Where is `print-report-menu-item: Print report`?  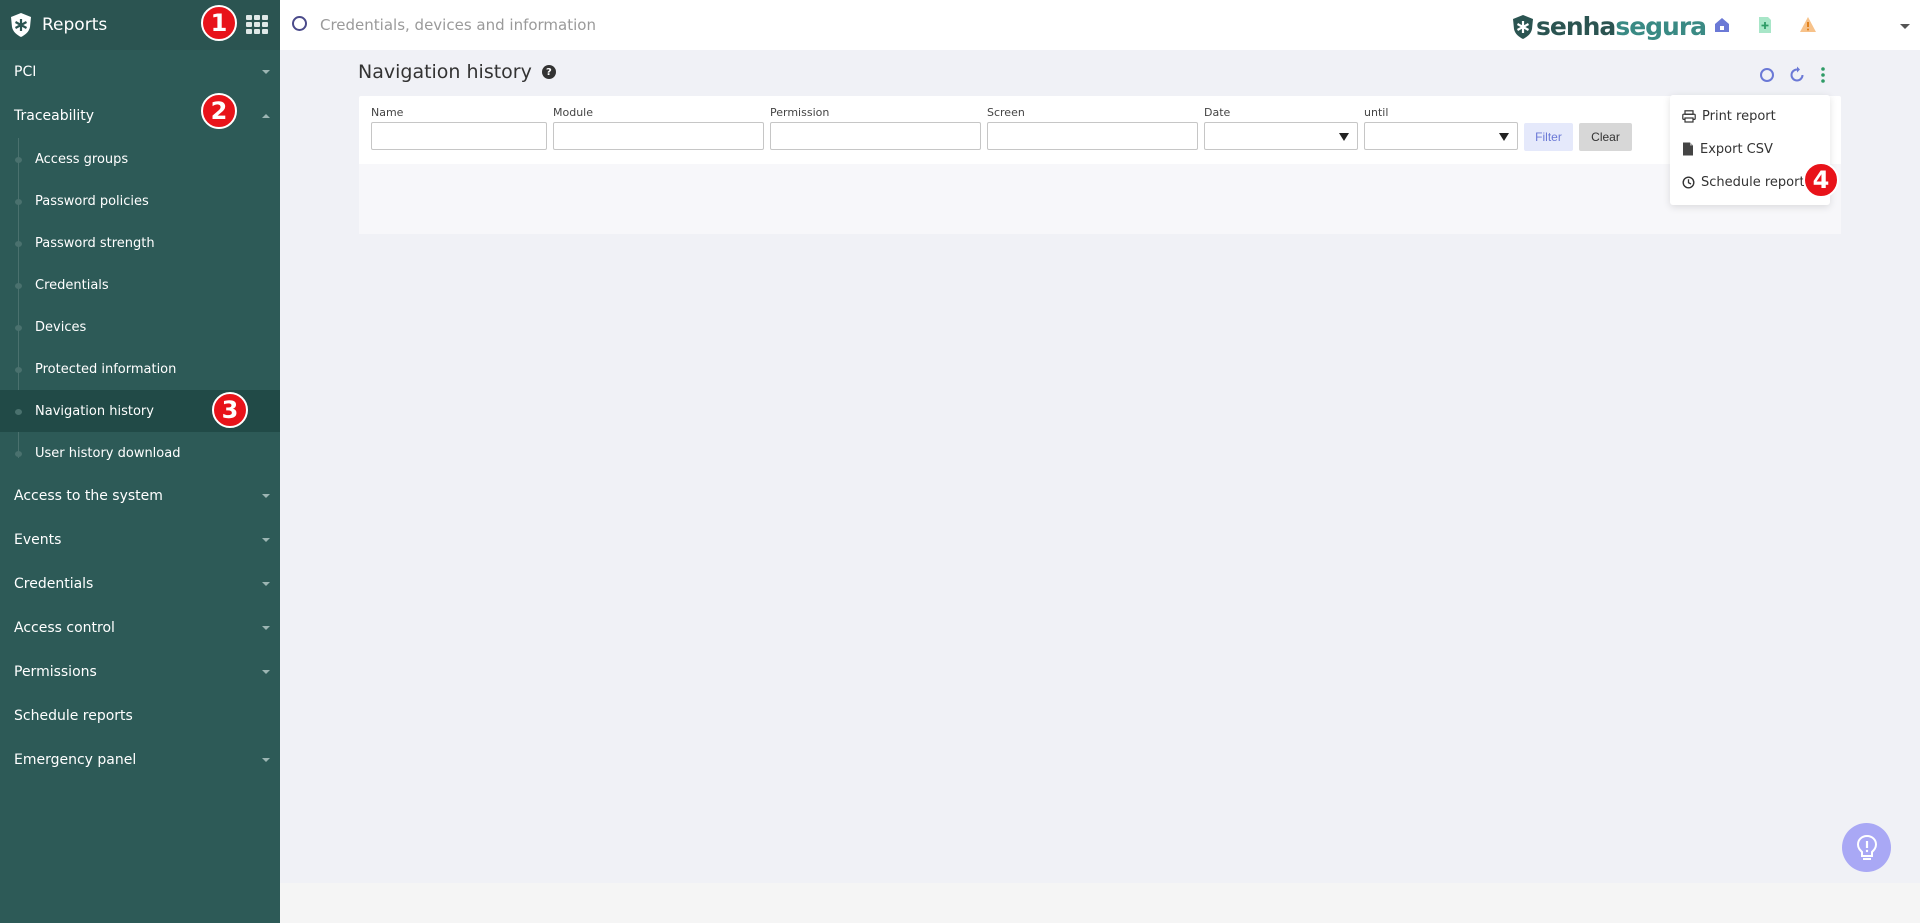
print-report-menu-item: Print report is located at coordinates (1729, 116).